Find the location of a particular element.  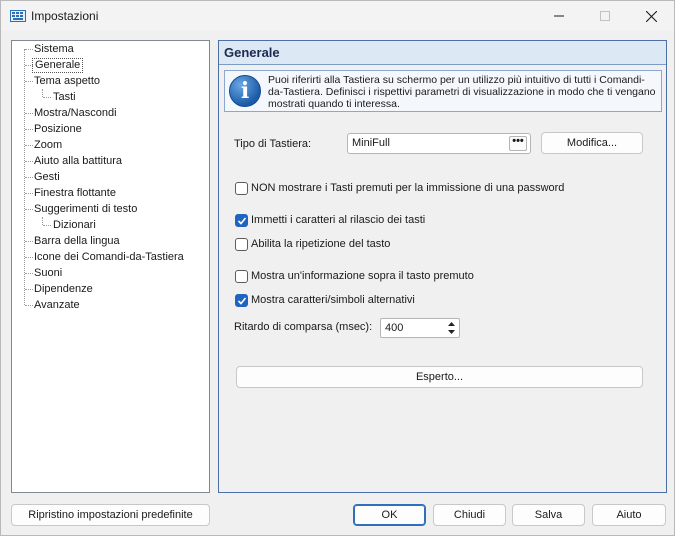

title-bar: Impostazioni is located at coordinates (337, 16).